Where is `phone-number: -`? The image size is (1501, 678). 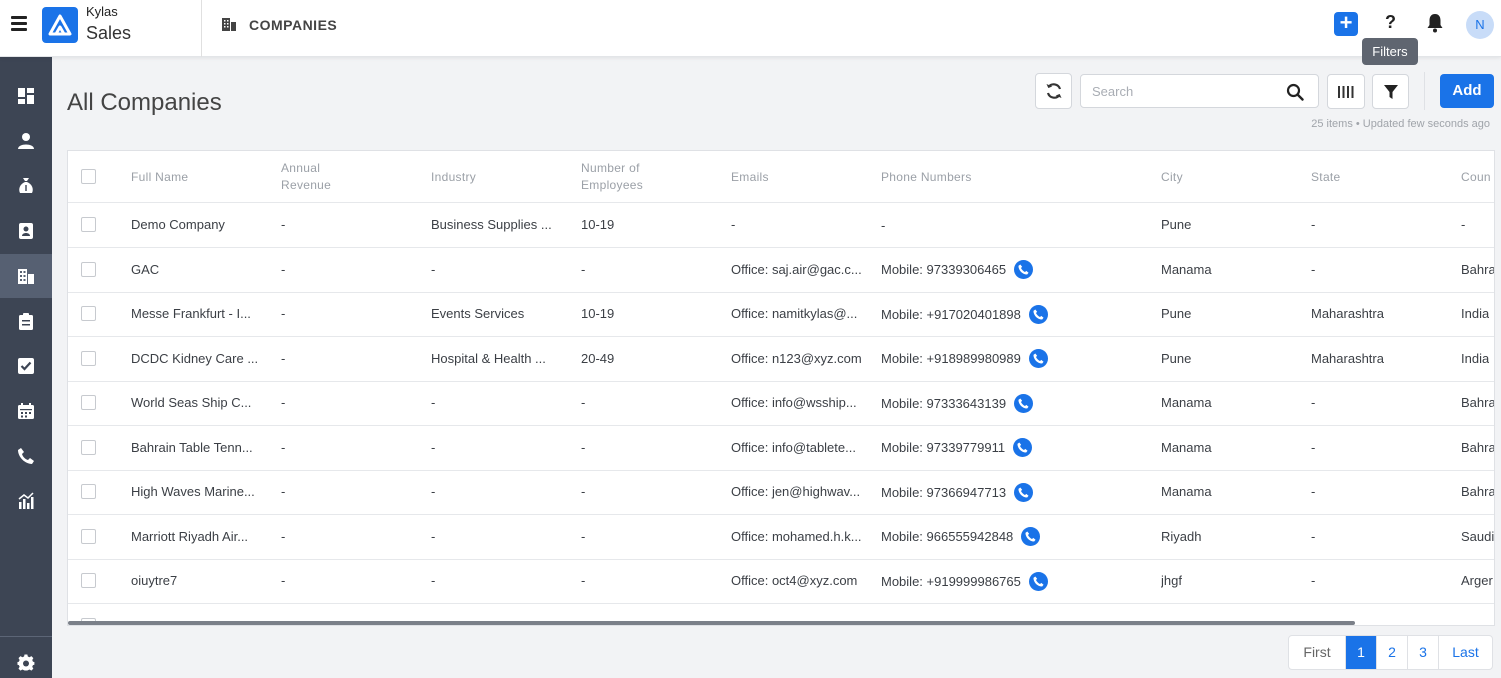 phone-number: - is located at coordinates (883, 225).